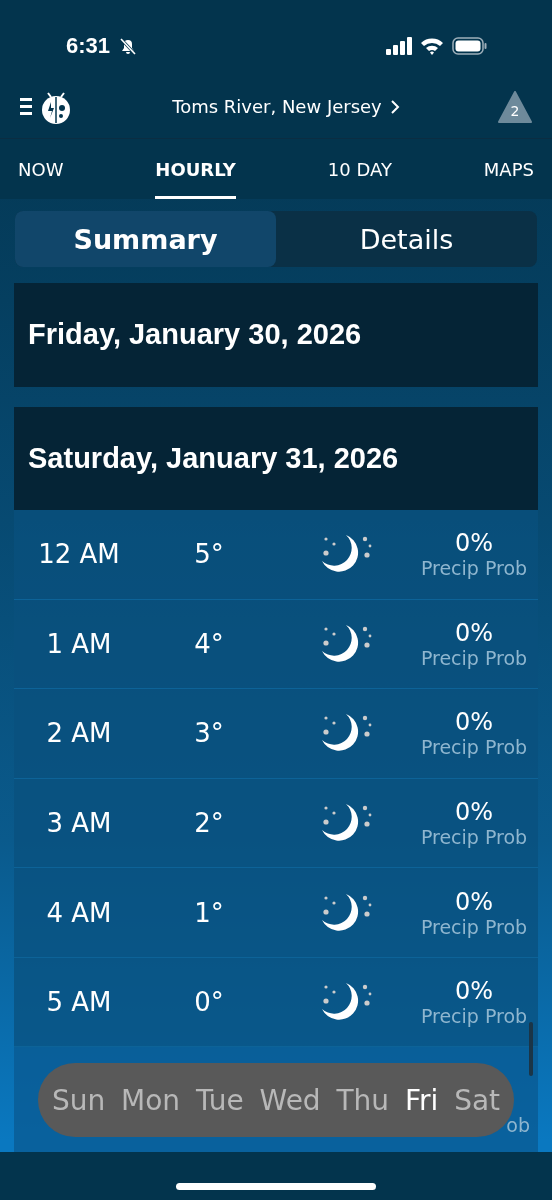 The height and width of the screenshot is (1200, 552). What do you see at coordinates (518, 1125) in the screenshot?
I see `precip-label: ob` at bounding box center [518, 1125].